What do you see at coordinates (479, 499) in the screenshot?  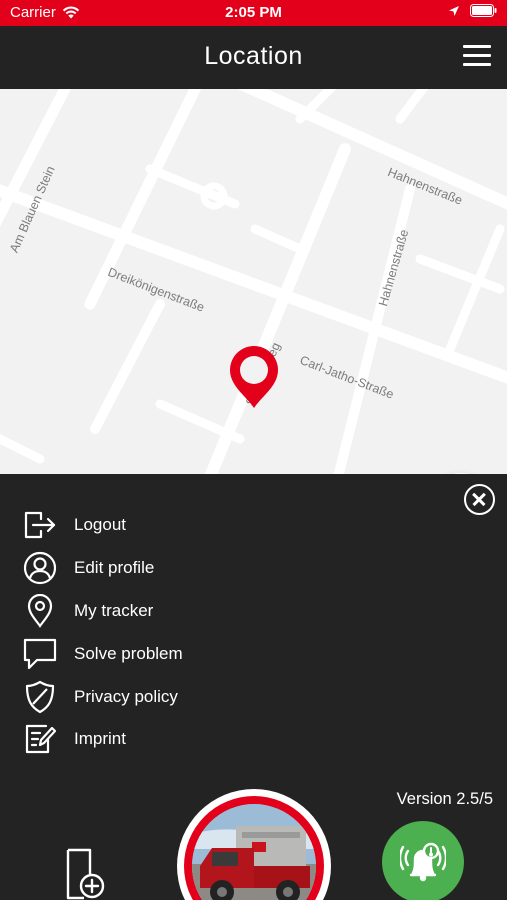 I see `close-icon` at bounding box center [479, 499].